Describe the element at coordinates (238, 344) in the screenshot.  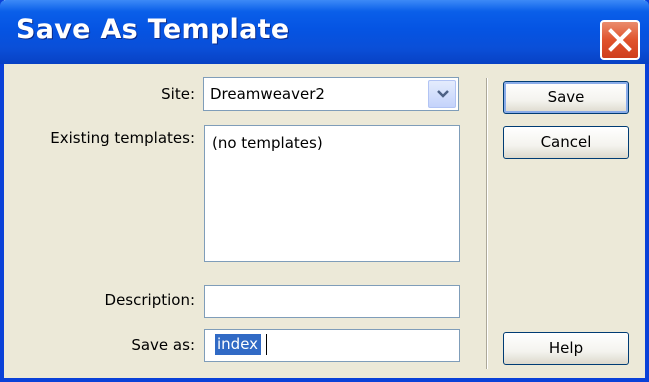
I see `saveas-value: index` at that location.